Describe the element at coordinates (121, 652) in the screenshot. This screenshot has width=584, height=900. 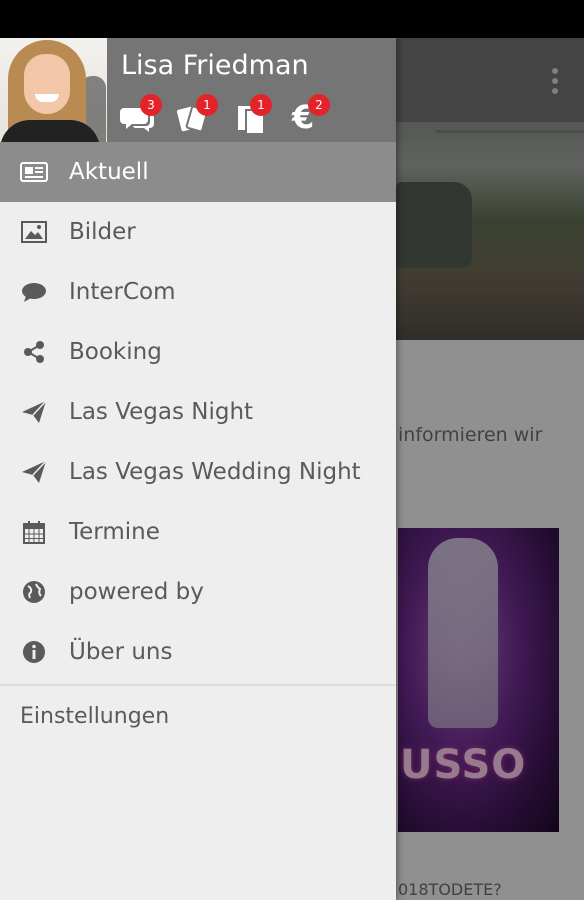
I see `menu-item-label: Über uns` at that location.